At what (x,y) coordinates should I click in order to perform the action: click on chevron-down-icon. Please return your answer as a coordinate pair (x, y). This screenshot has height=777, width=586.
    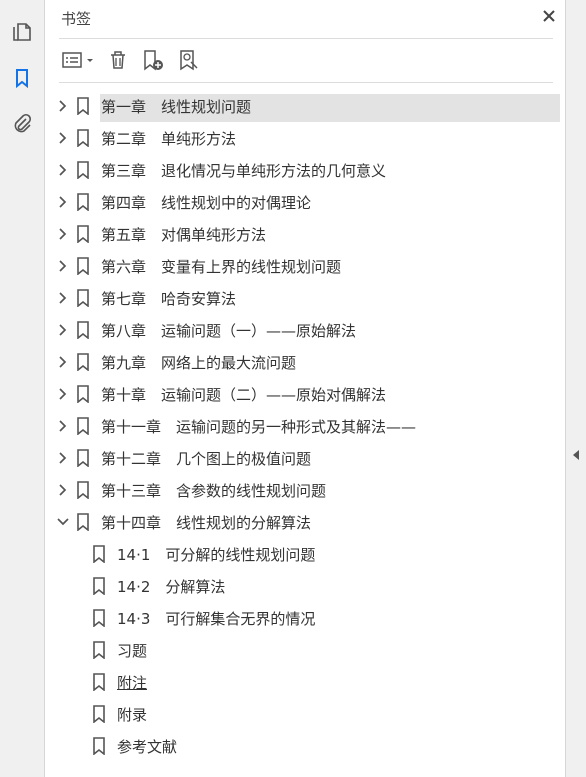
    Looking at the image, I should click on (63, 522).